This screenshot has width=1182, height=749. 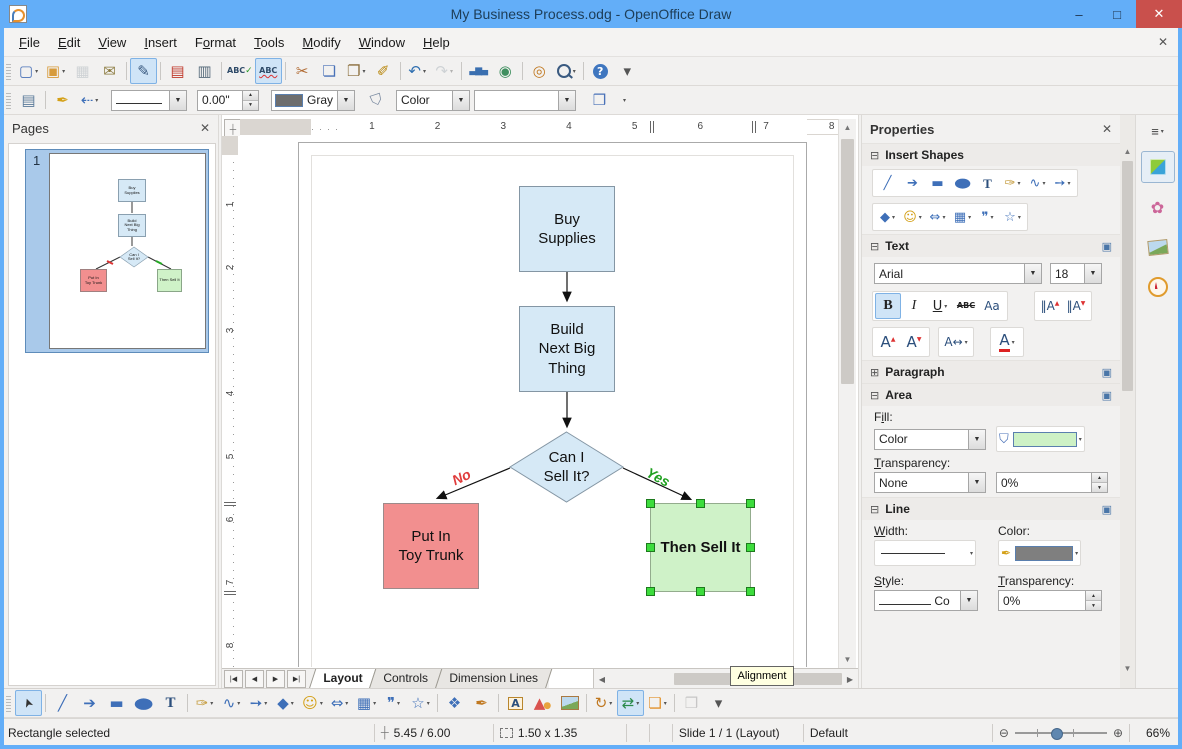 What do you see at coordinates (1040, 553) in the screenshot?
I see `line-color-dropdown: ✒ ▾` at bounding box center [1040, 553].